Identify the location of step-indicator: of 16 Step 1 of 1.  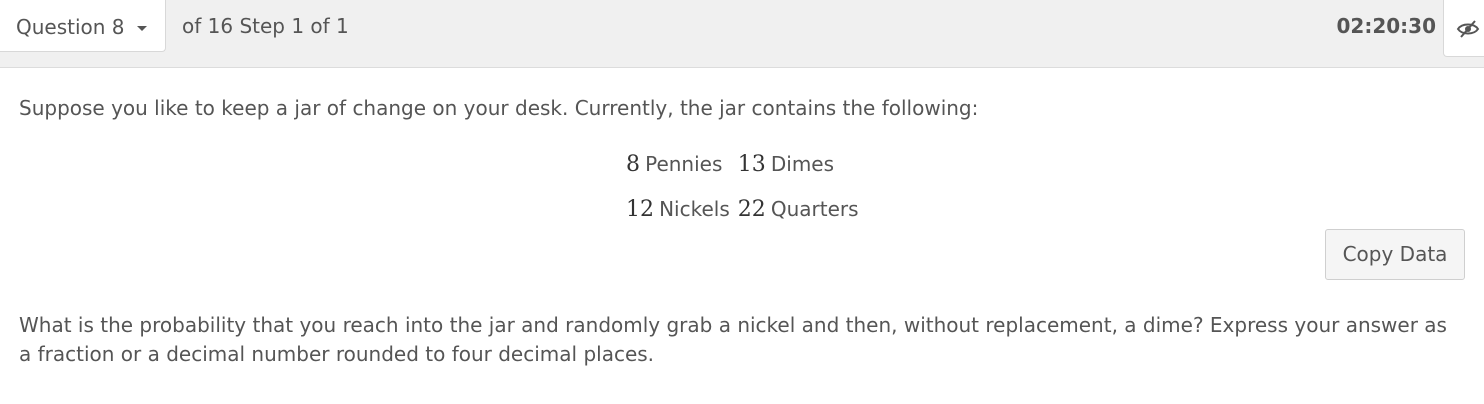
(265, 26).